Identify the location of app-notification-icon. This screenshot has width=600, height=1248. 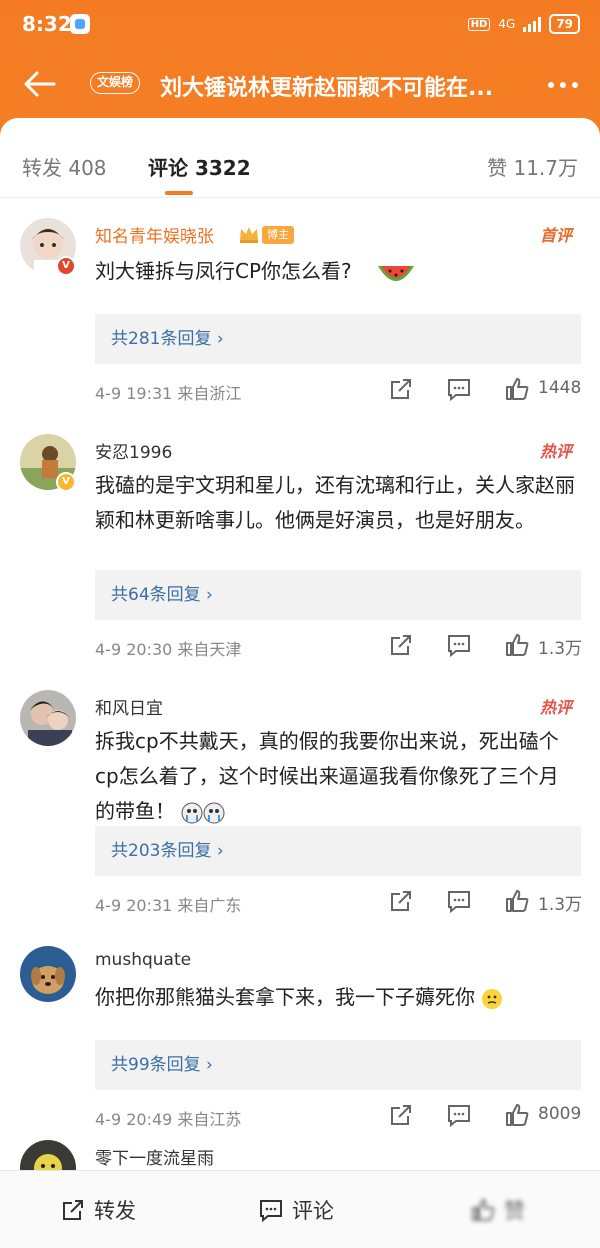
(80, 24).